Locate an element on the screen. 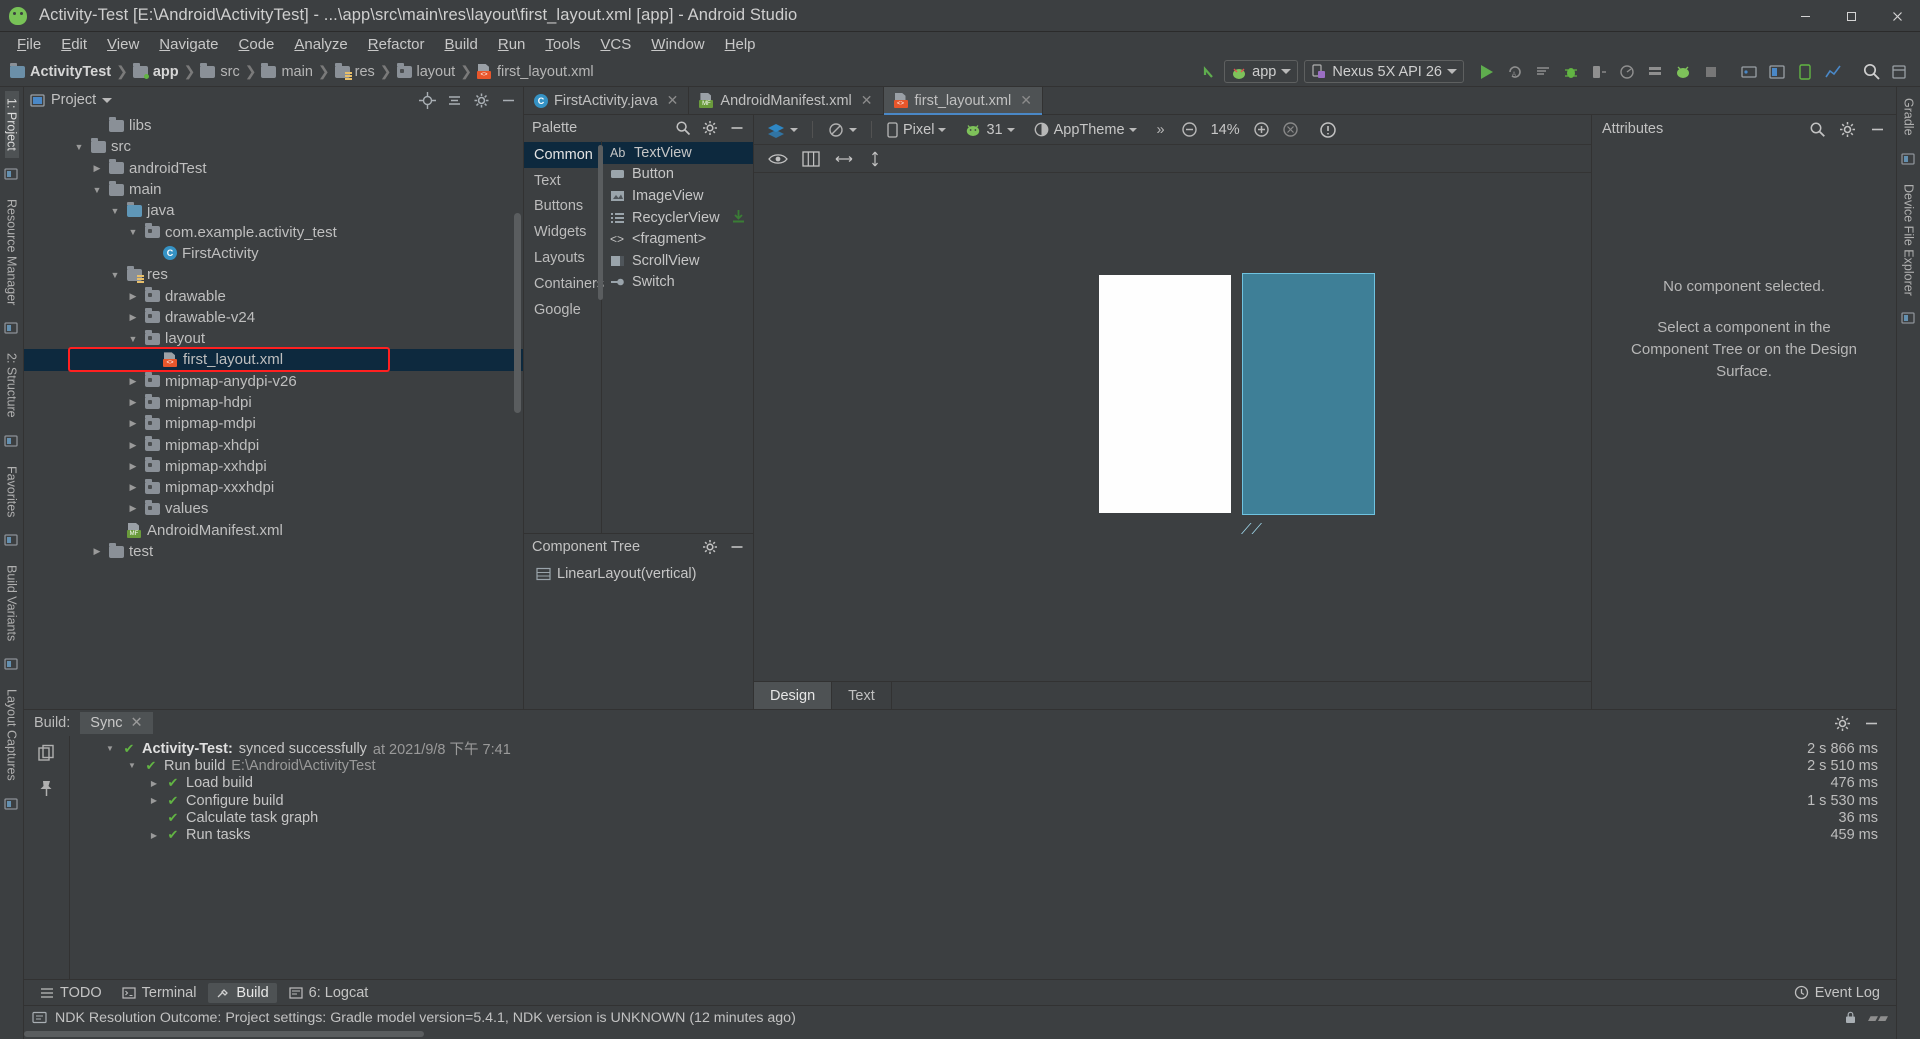 Image resolution: width=1920 pixels, height=1039 pixels. palette-category-widgets: Widgets is located at coordinates (562, 232).